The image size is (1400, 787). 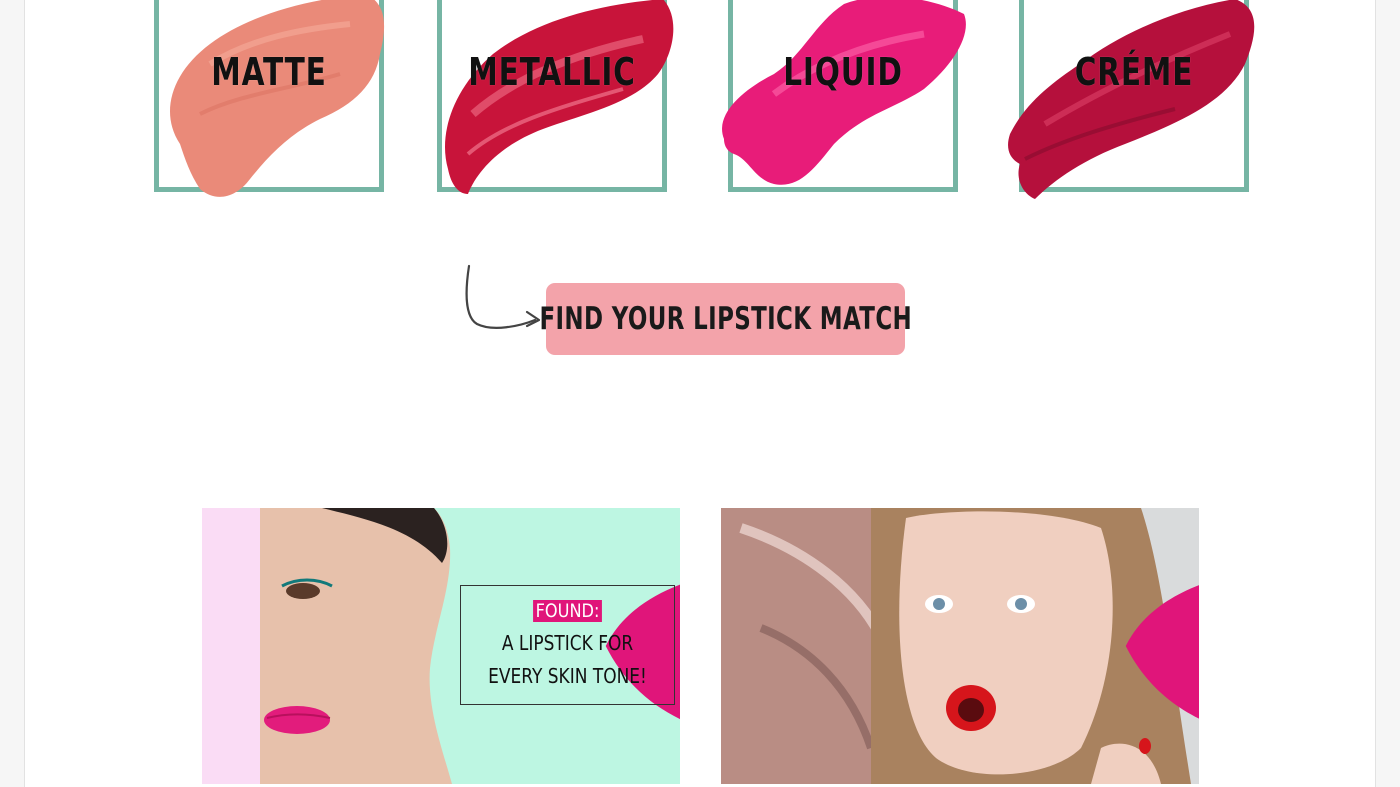 I want to click on caption-line: A LIPSTICK FOR, so click(x=567, y=643).